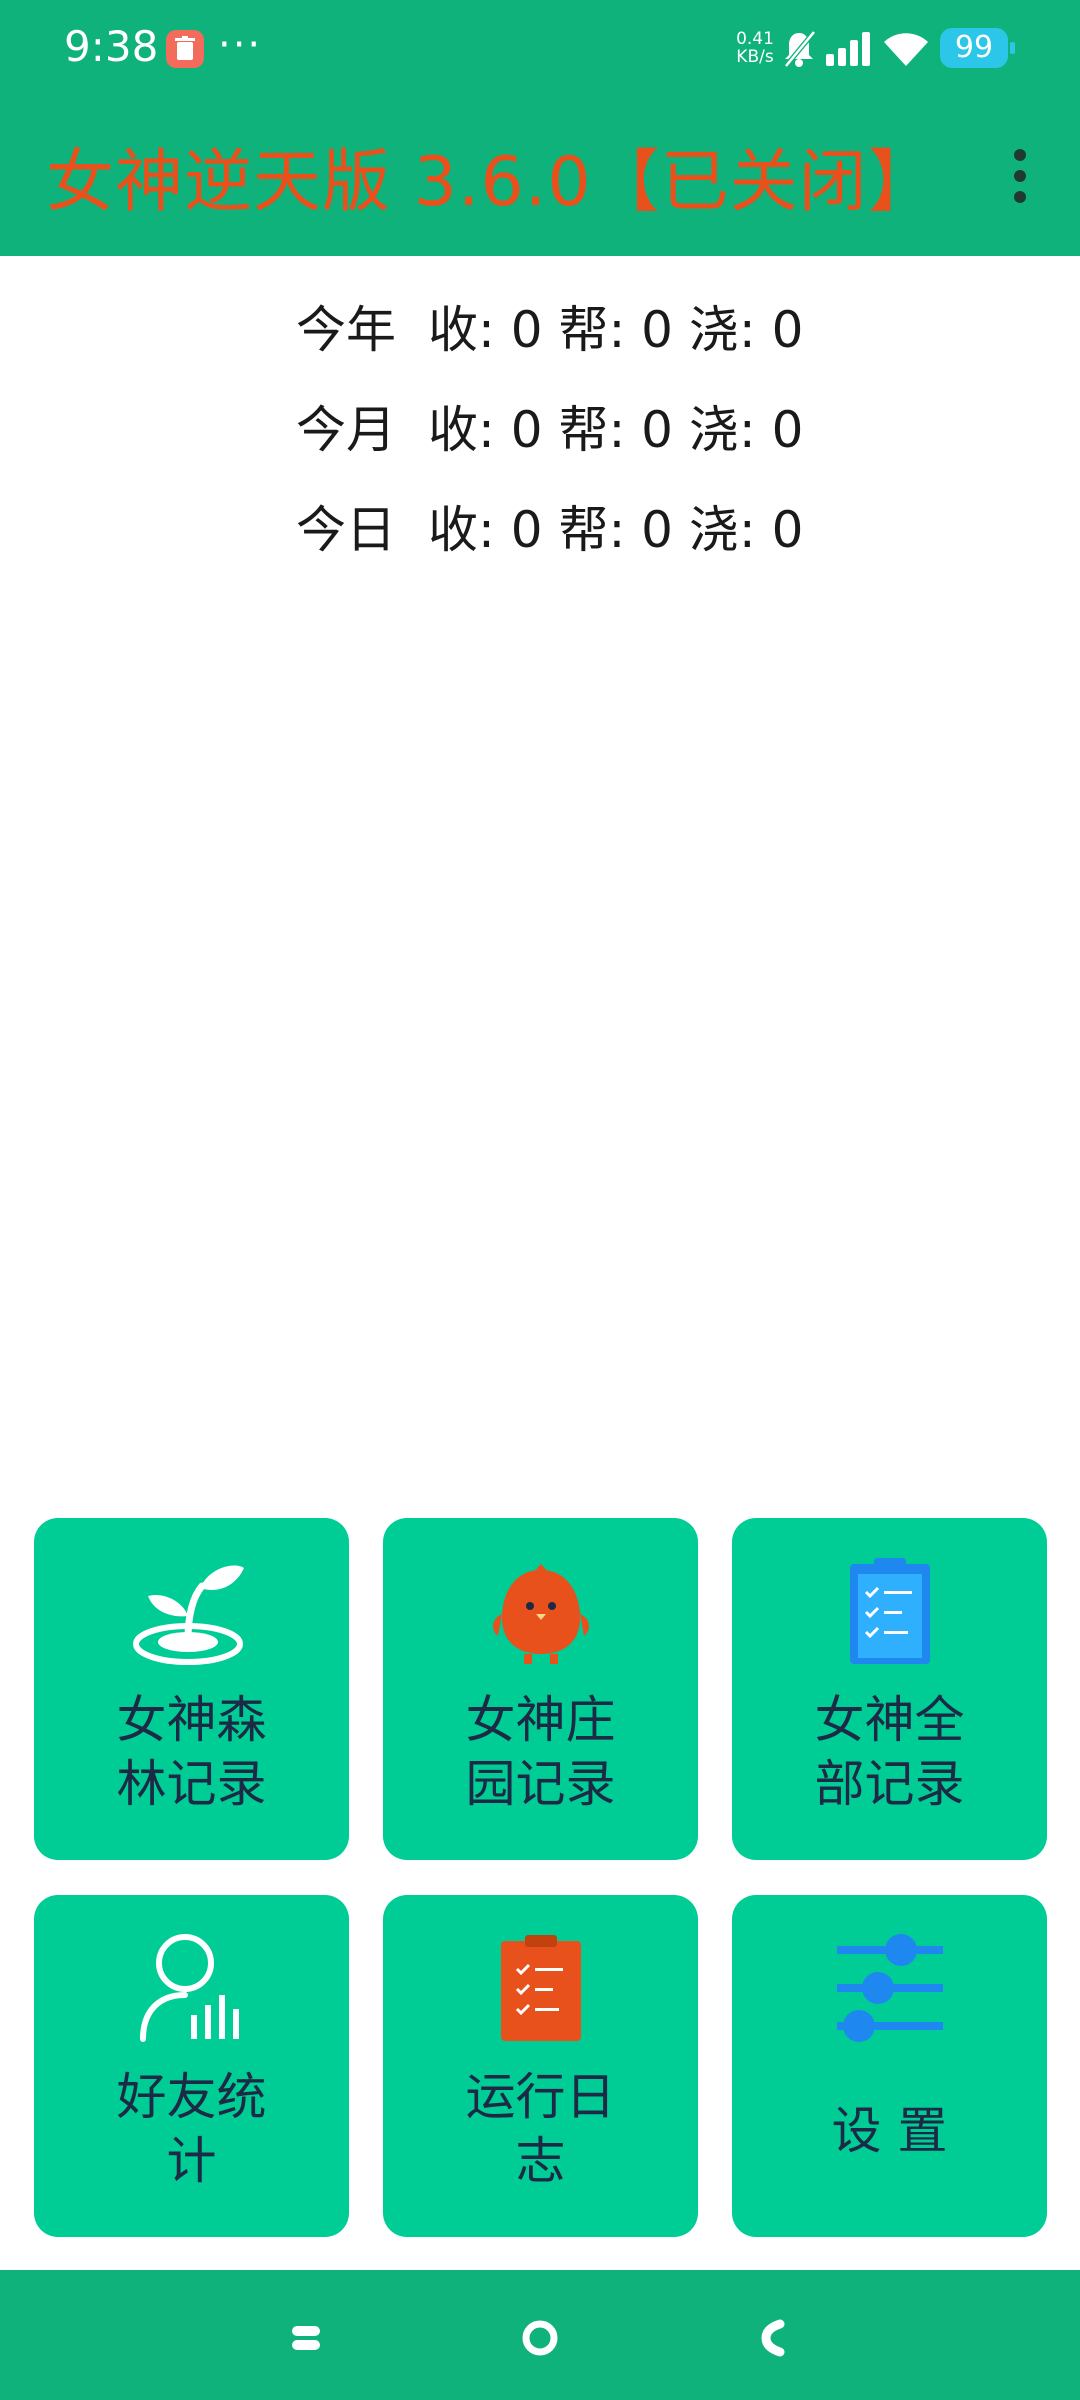  What do you see at coordinates (800, 49) in the screenshot?
I see `bell-muted-icon` at bounding box center [800, 49].